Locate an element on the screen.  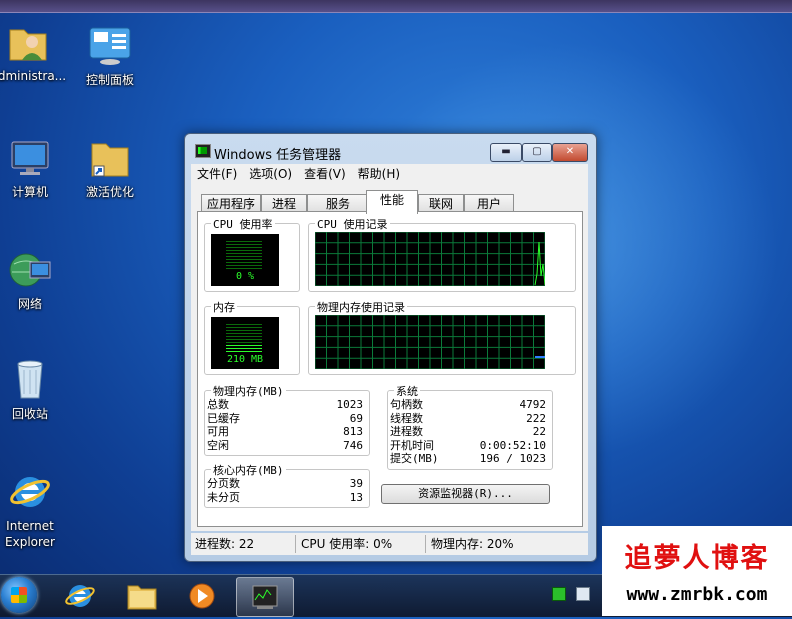
stat-value: 746 is located at coordinates (353, 445).